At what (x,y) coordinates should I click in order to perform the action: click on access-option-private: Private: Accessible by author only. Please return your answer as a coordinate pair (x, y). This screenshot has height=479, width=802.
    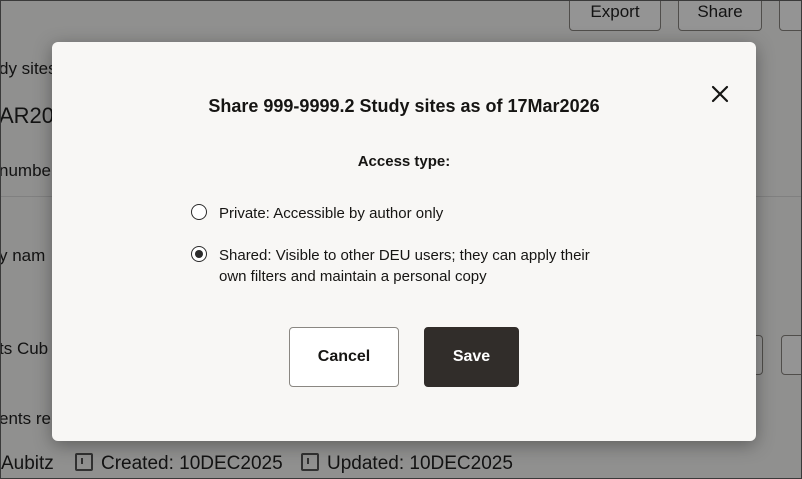
    Looking at the image, I should click on (317, 213).